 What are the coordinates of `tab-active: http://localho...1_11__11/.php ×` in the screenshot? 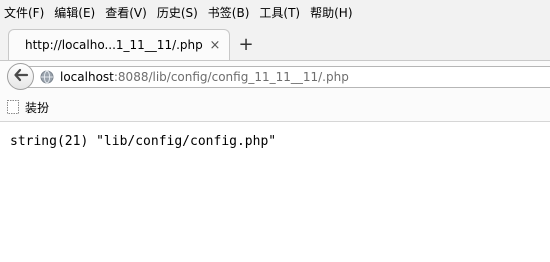 It's located at (119, 44).